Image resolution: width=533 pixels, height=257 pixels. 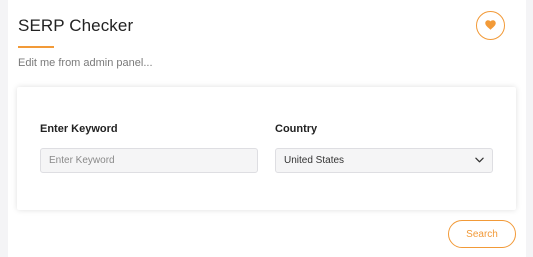 I want to click on heart-icon, so click(x=490, y=26).